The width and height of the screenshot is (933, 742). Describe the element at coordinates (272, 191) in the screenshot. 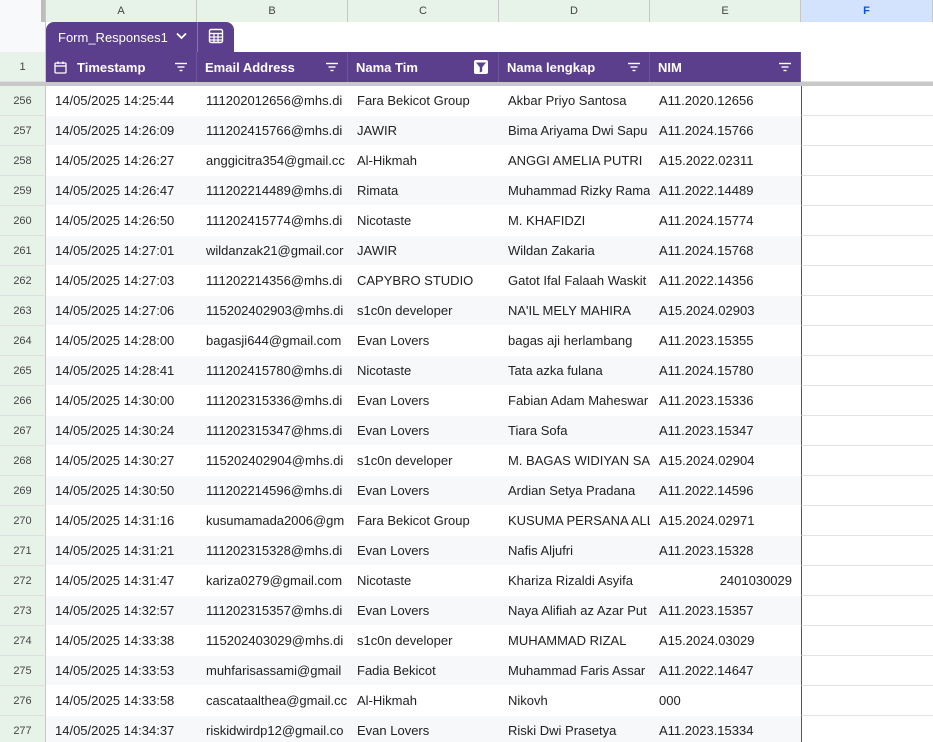

I see `cell-email: 111202214489@mhs.di` at that location.